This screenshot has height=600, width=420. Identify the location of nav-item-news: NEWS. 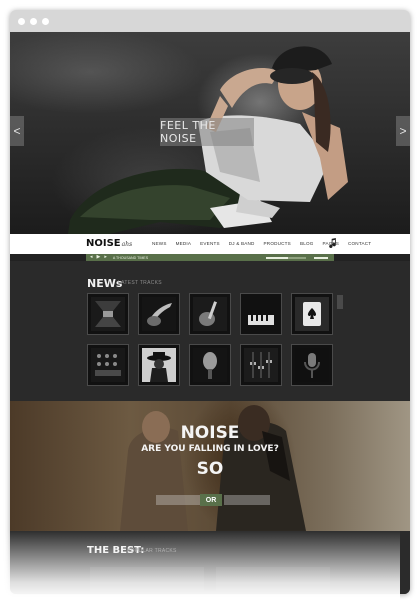
(159, 243).